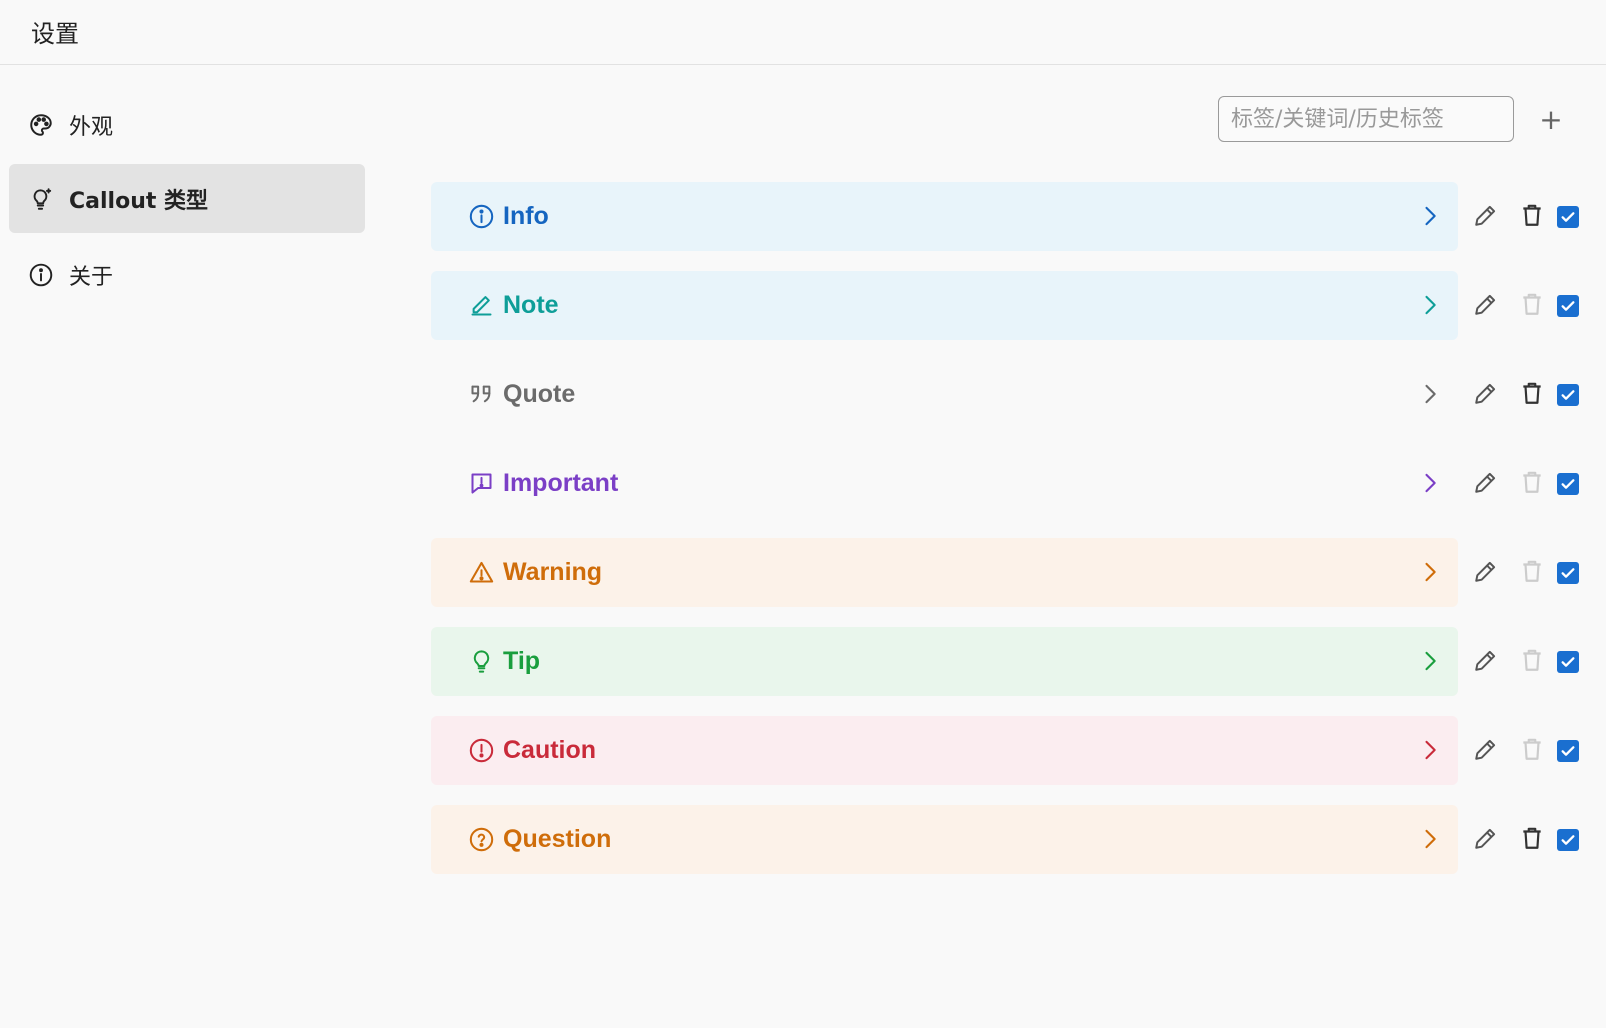 The width and height of the screenshot is (1606, 1028). Describe the element at coordinates (91, 127) in the screenshot. I see `sidebar-item-label: 外观` at that location.